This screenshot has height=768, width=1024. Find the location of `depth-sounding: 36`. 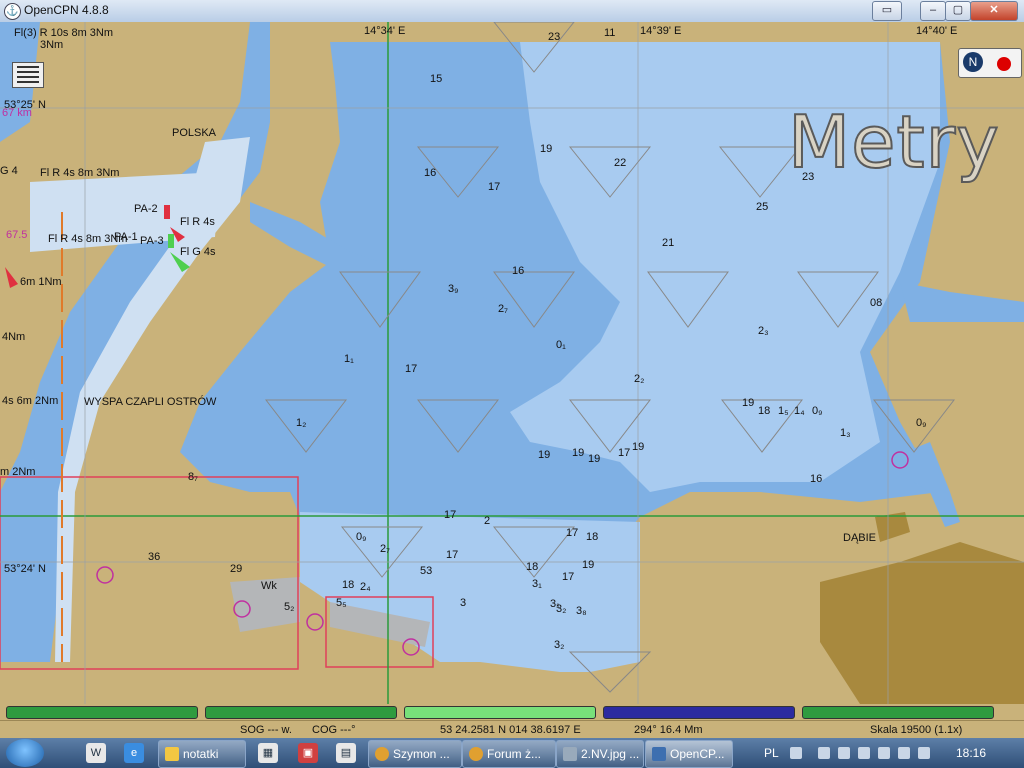

depth-sounding: 36 is located at coordinates (154, 557).